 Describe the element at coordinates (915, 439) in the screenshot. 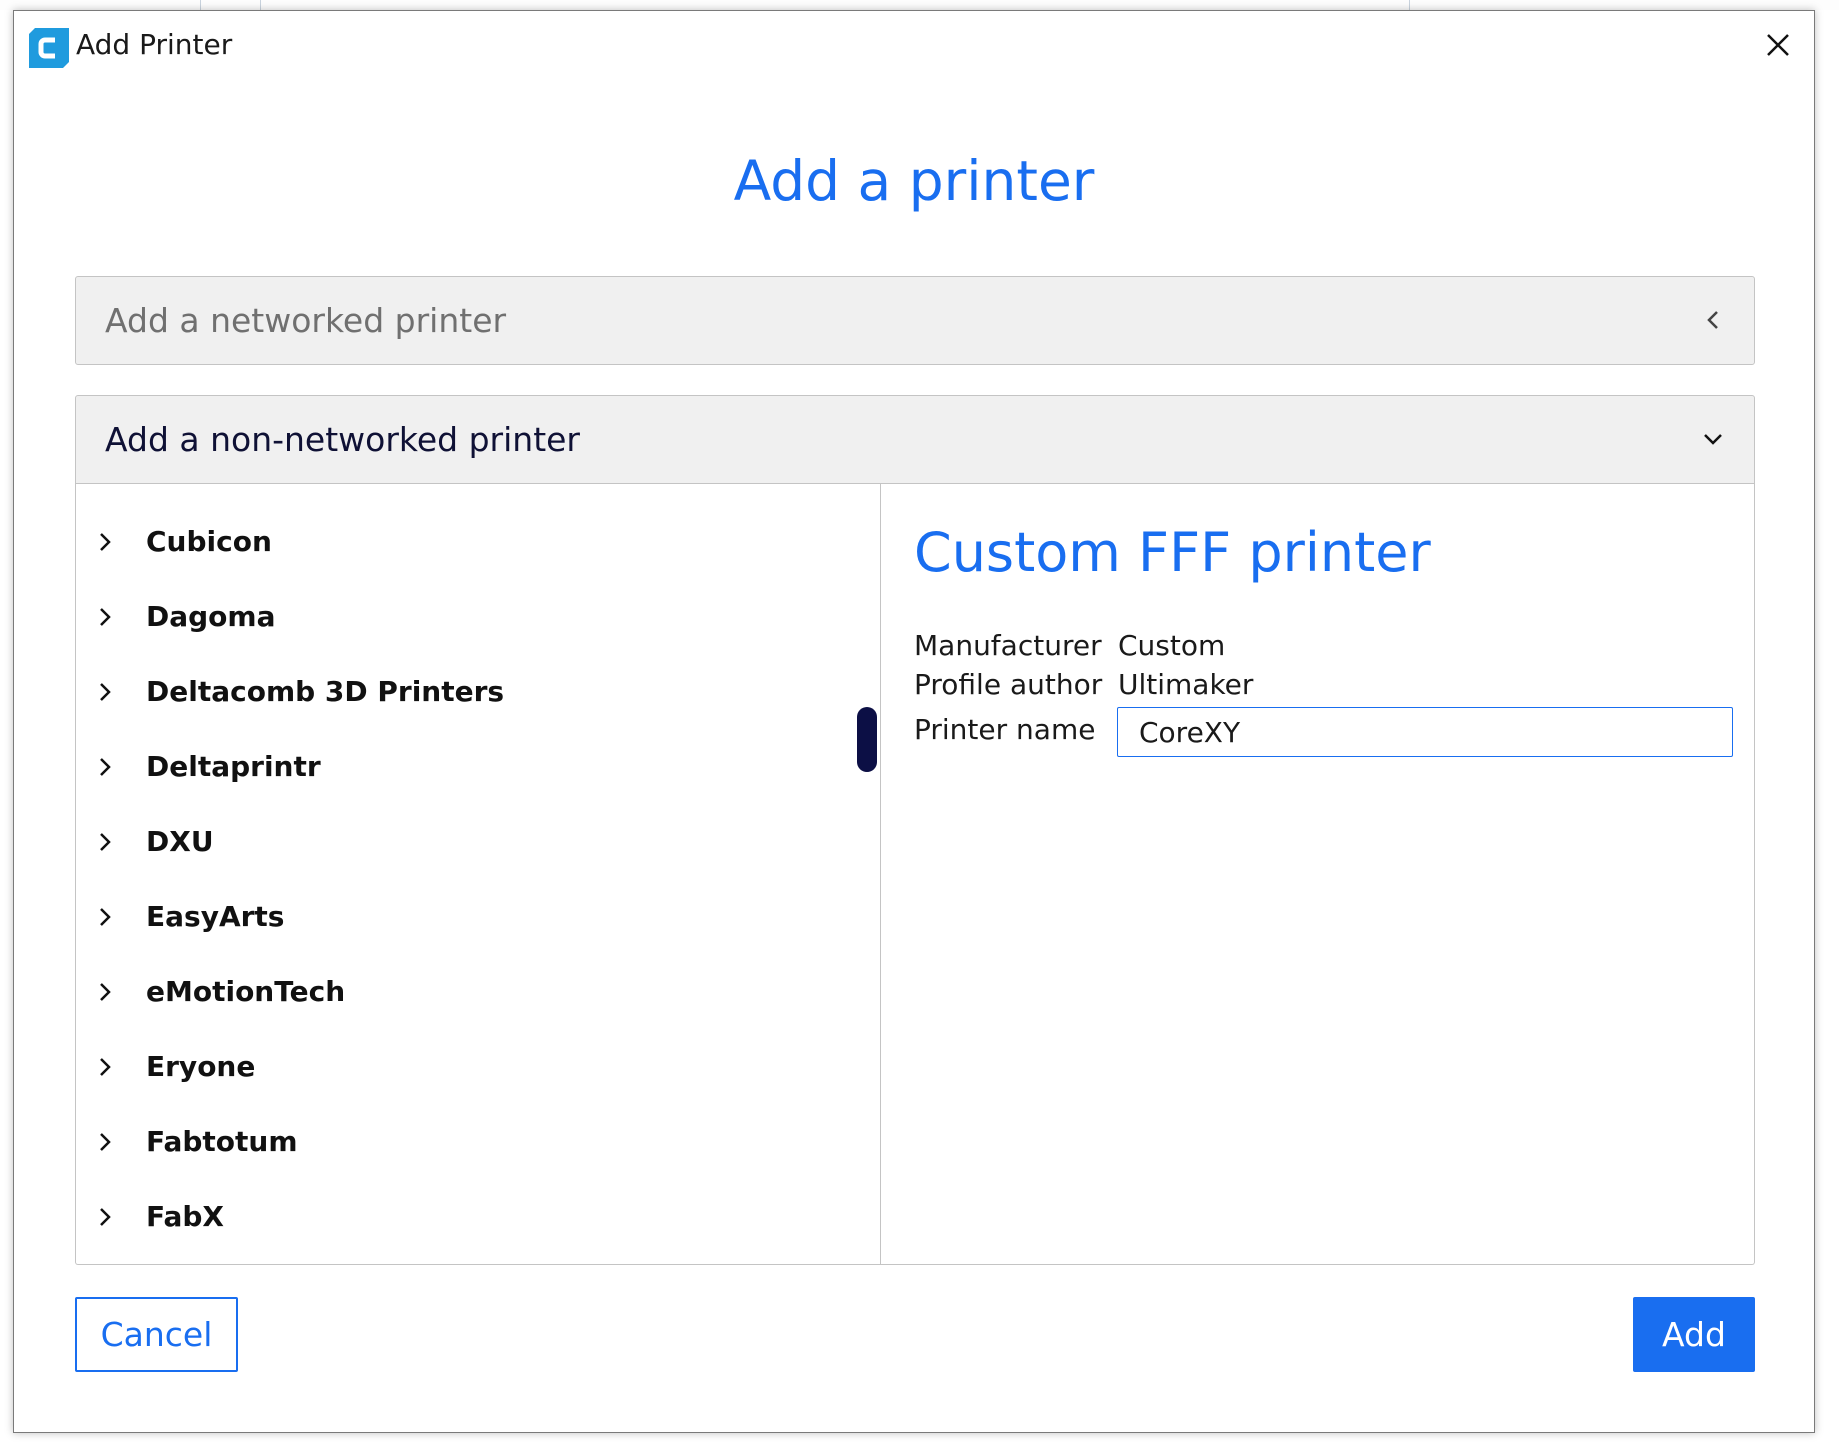

I see `non-networked-printer-section-header: Add a non-networked printer` at that location.